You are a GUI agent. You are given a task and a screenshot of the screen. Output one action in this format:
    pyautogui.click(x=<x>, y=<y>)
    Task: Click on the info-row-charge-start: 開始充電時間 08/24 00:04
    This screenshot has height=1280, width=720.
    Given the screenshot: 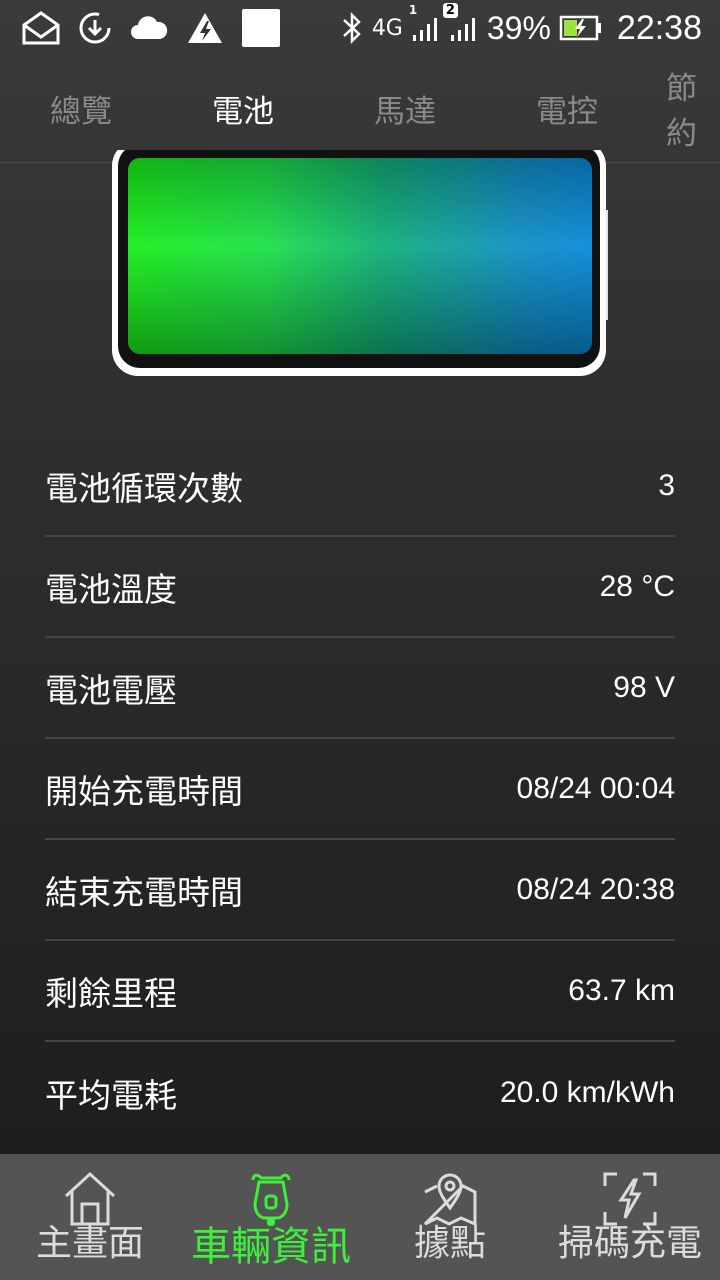 What is the action you would take?
    pyautogui.click(x=360, y=789)
    